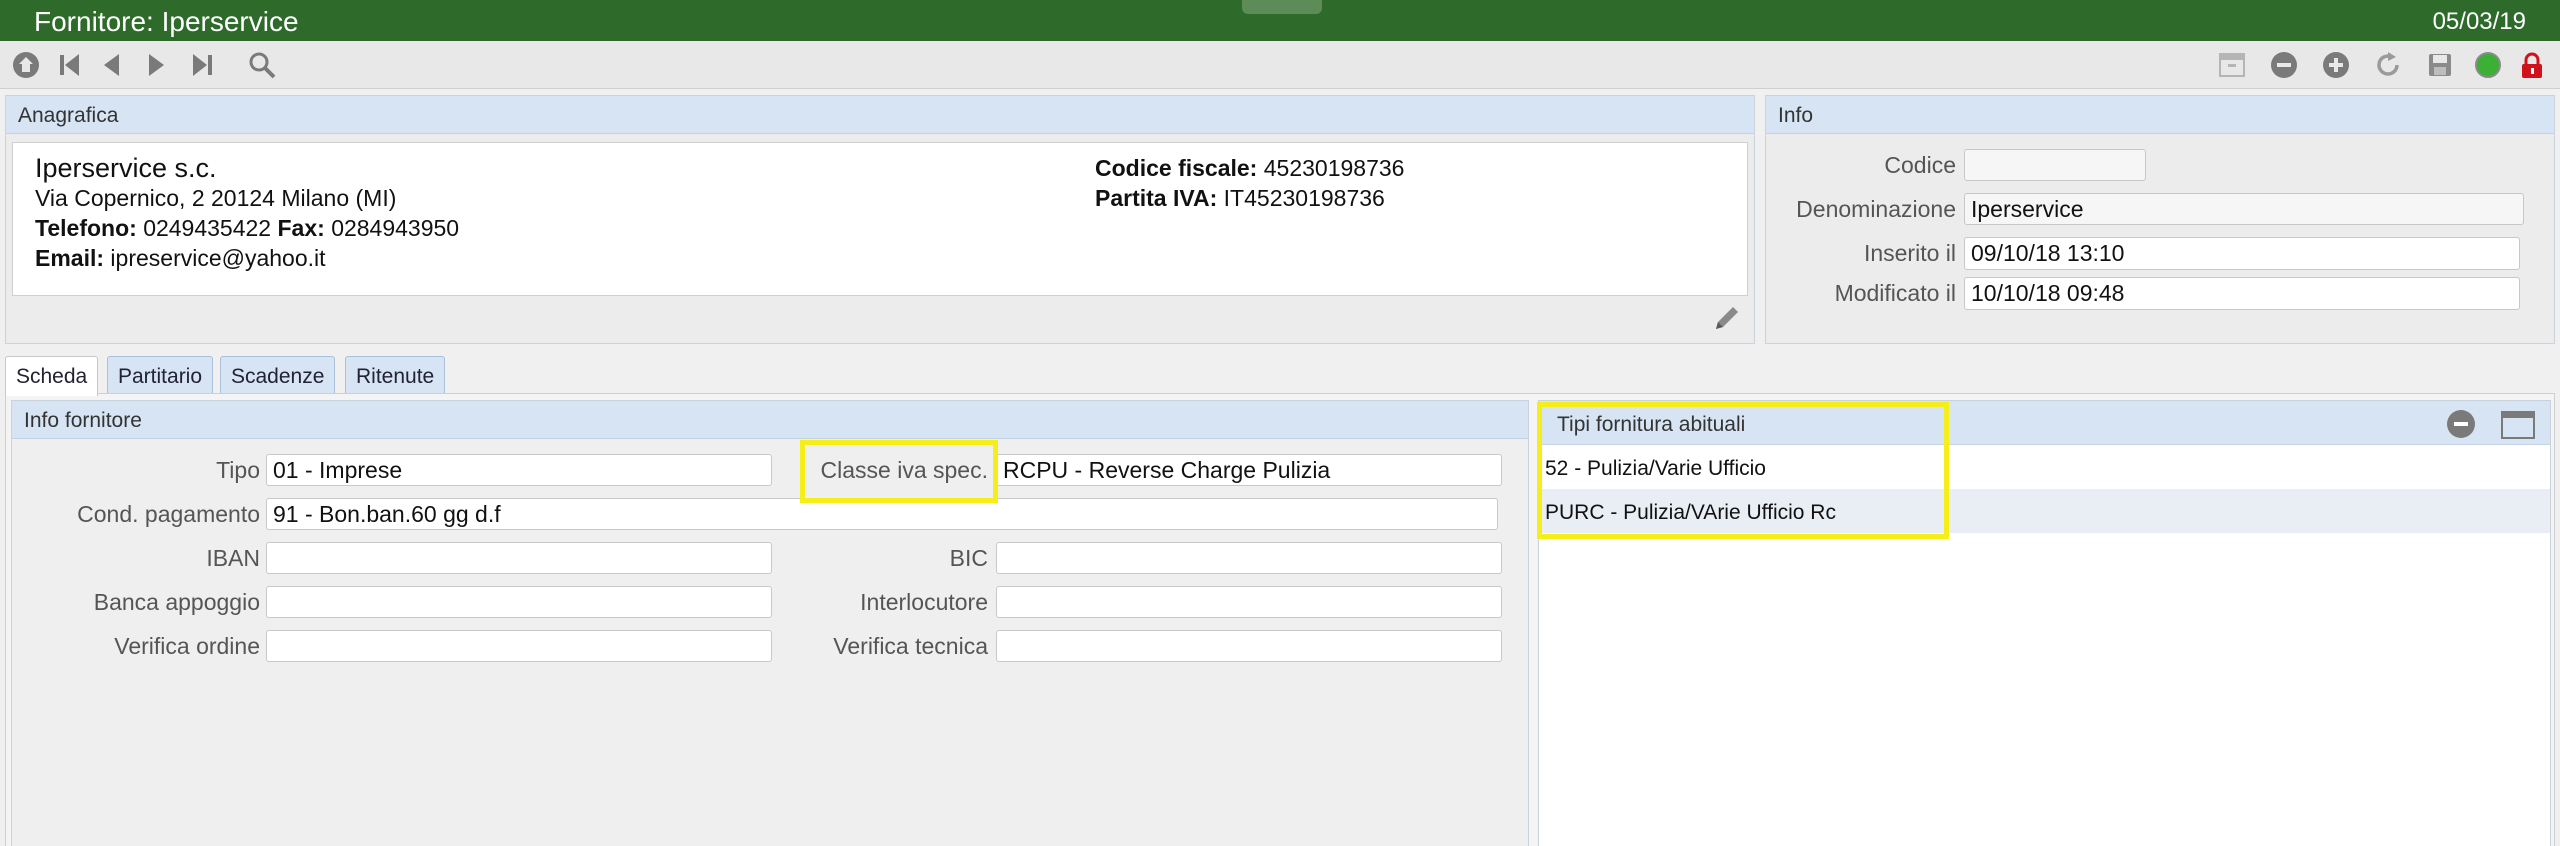 Image resolution: width=2560 pixels, height=846 pixels. I want to click on verifica-tecnica-field, so click(1249, 646).